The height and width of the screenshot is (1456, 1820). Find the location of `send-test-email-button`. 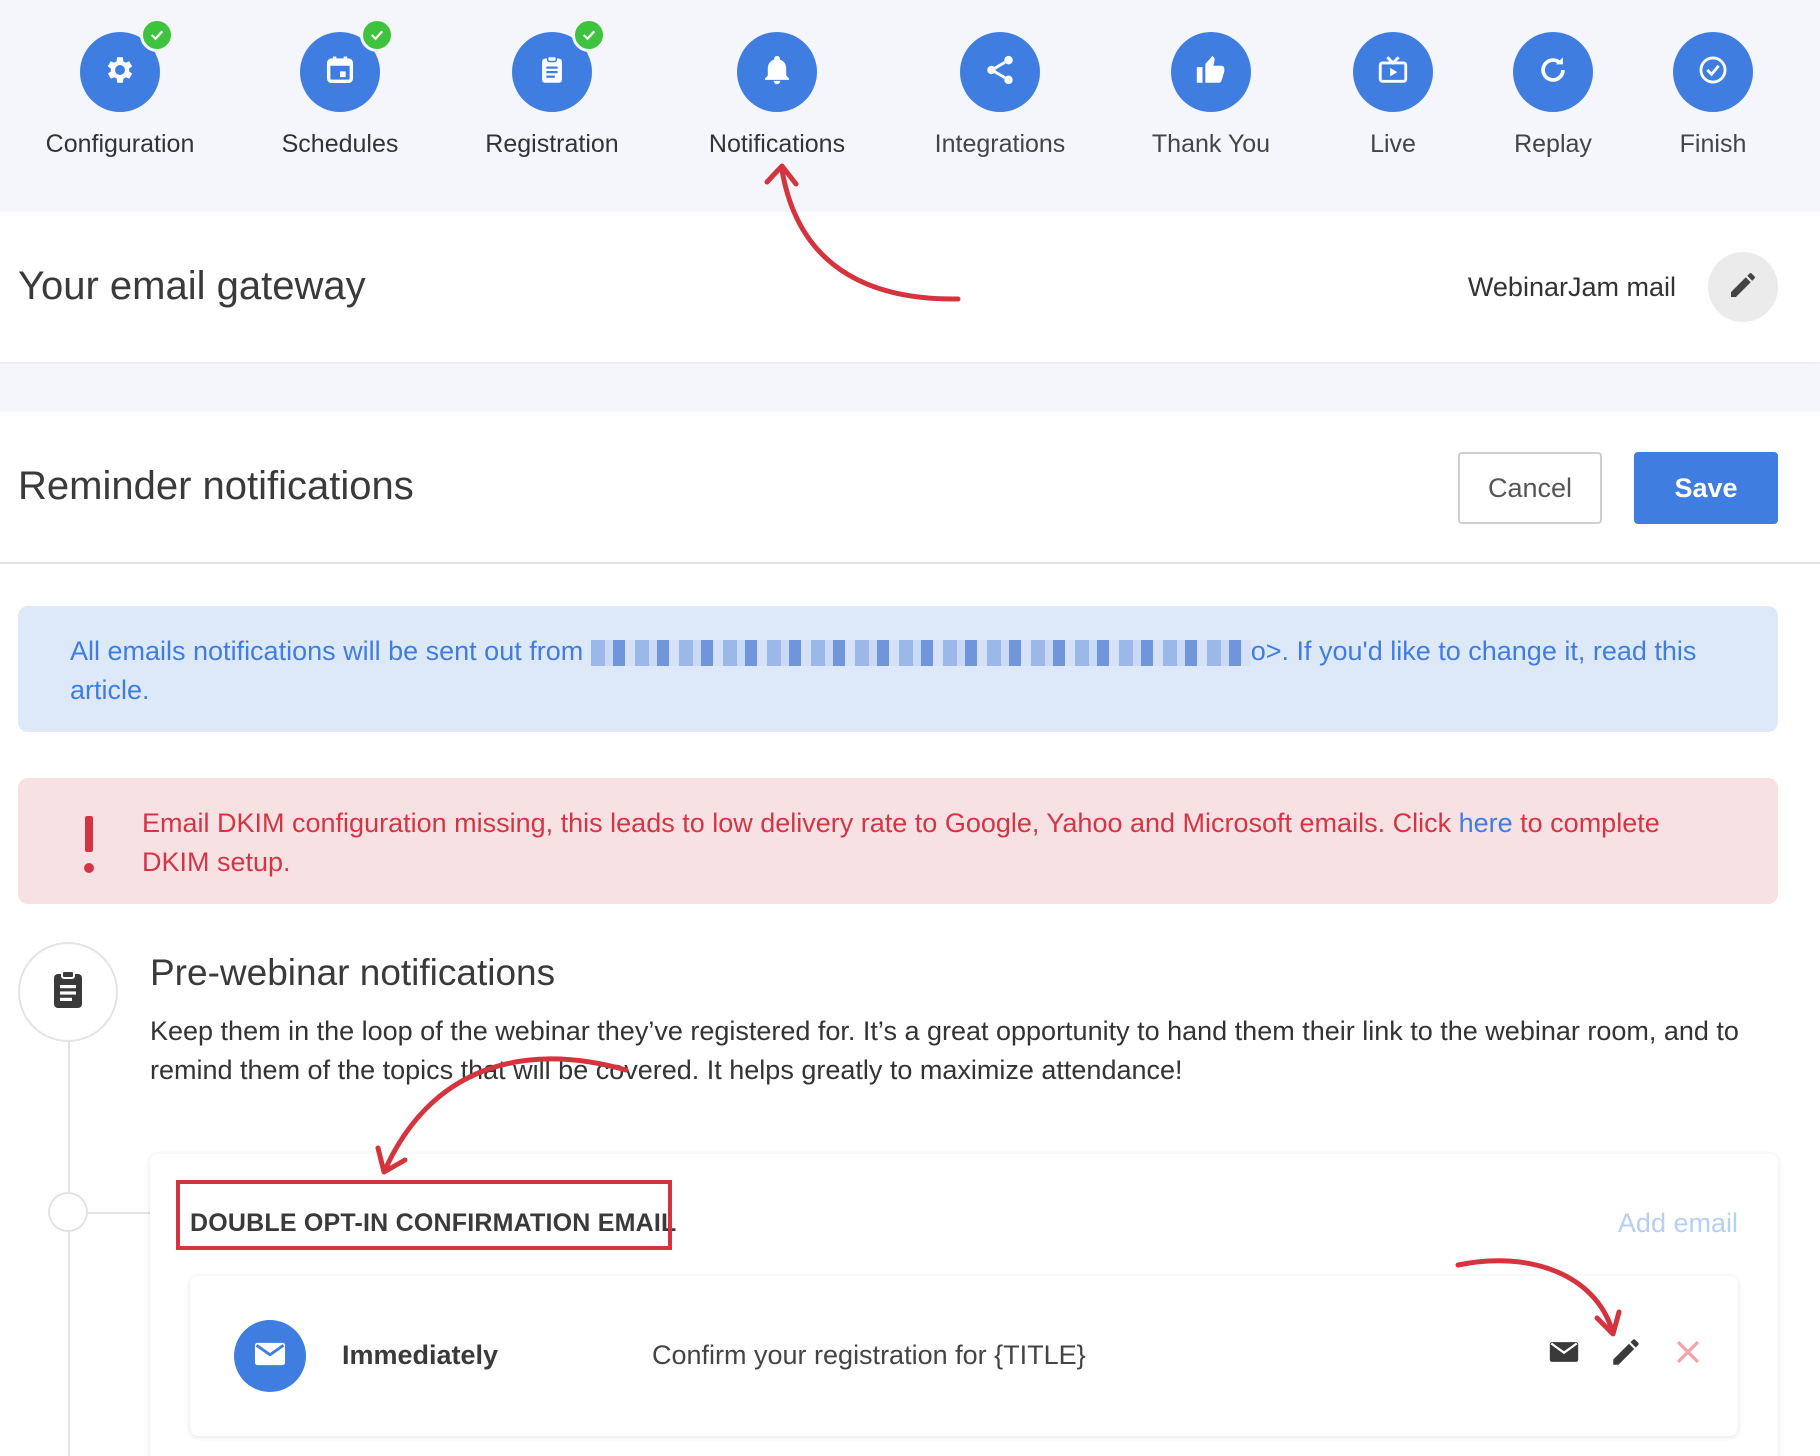

send-test-email-button is located at coordinates (1564, 1354).